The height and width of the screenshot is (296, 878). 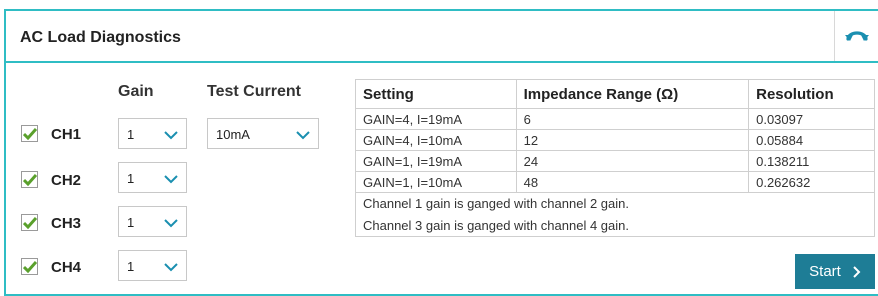 What do you see at coordinates (100, 37) in the screenshot?
I see `panel-title: AC Load Diagnostics` at bounding box center [100, 37].